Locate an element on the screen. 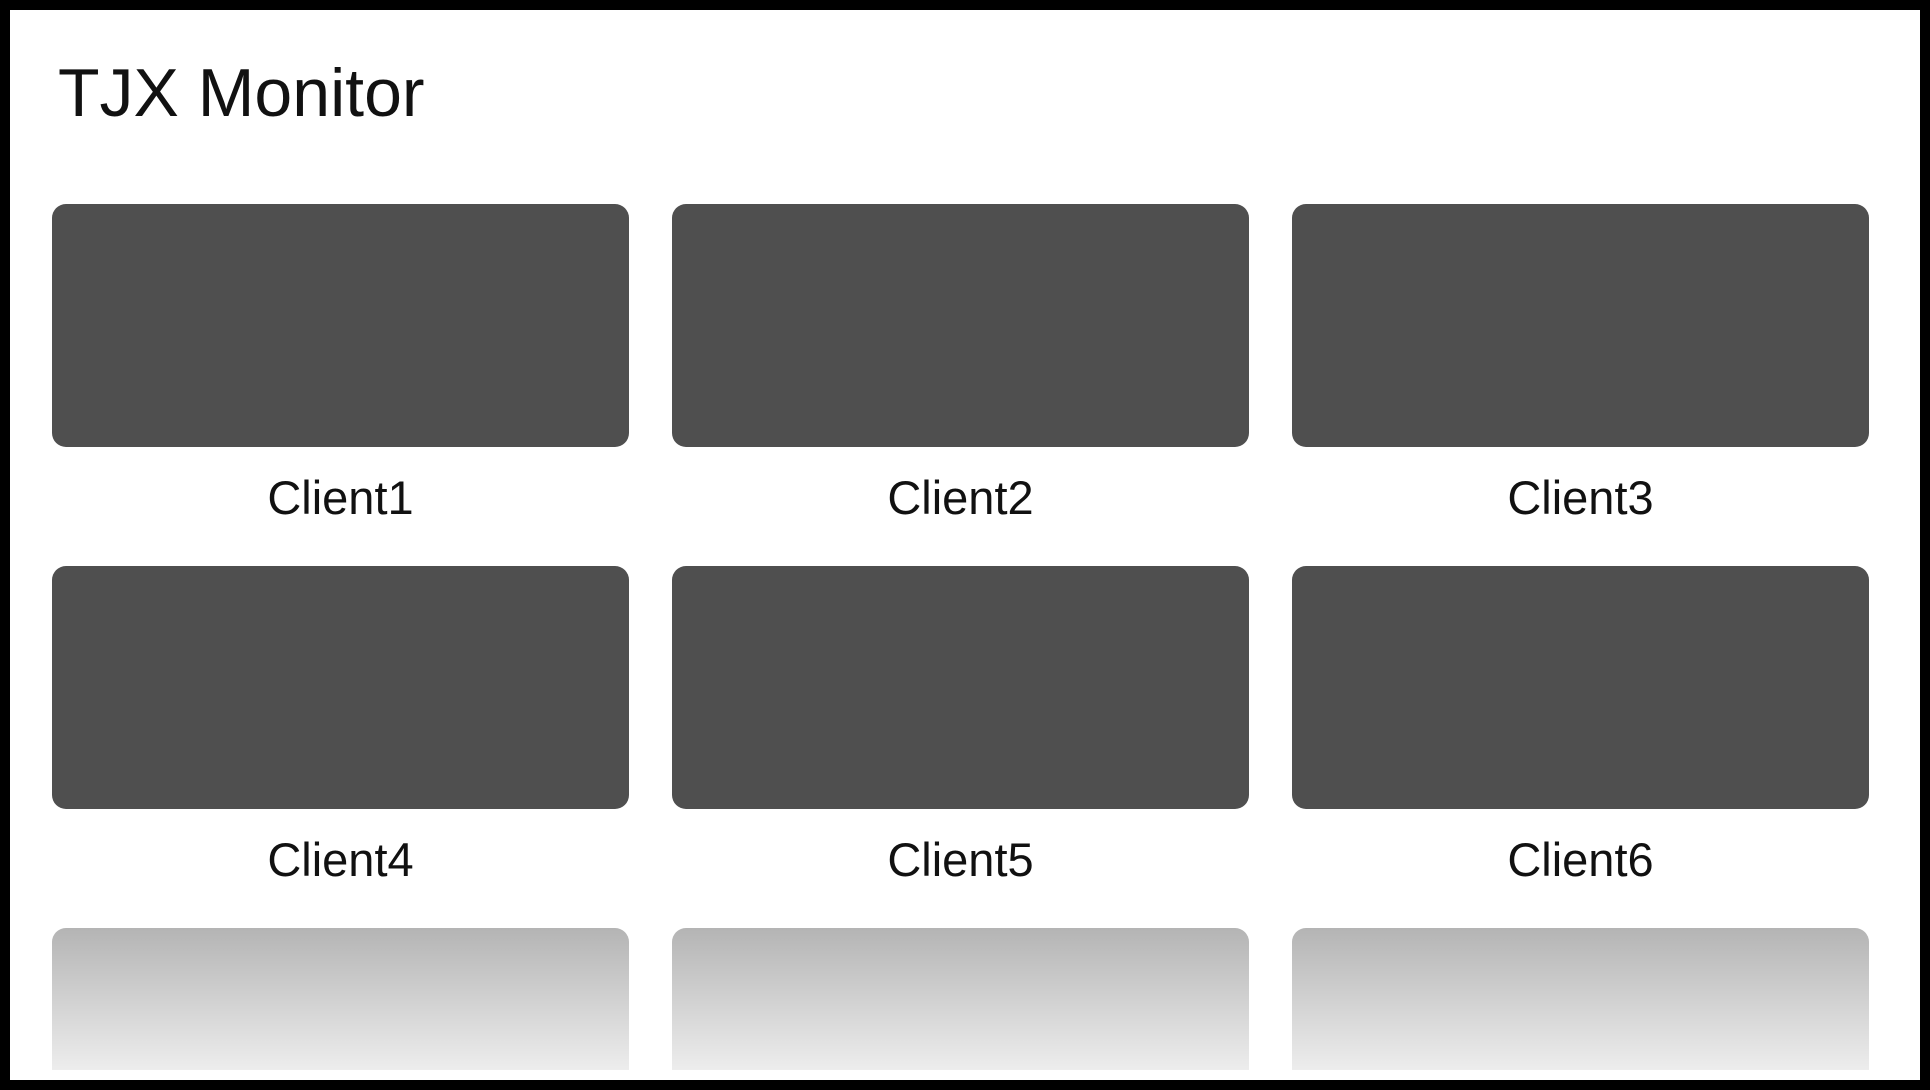 This screenshot has height=1090, width=1930. client-tile: Client3 is located at coordinates (1580, 385).